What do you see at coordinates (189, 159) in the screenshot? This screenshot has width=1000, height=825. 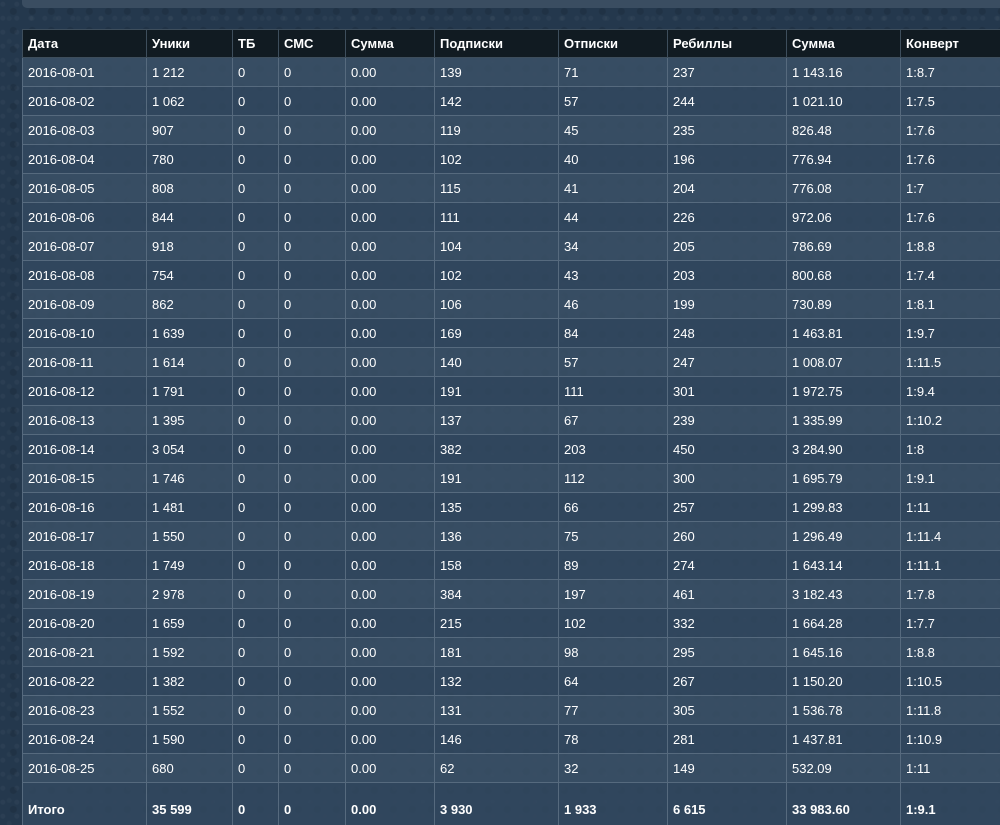 I see `cell-uniques: 780` at bounding box center [189, 159].